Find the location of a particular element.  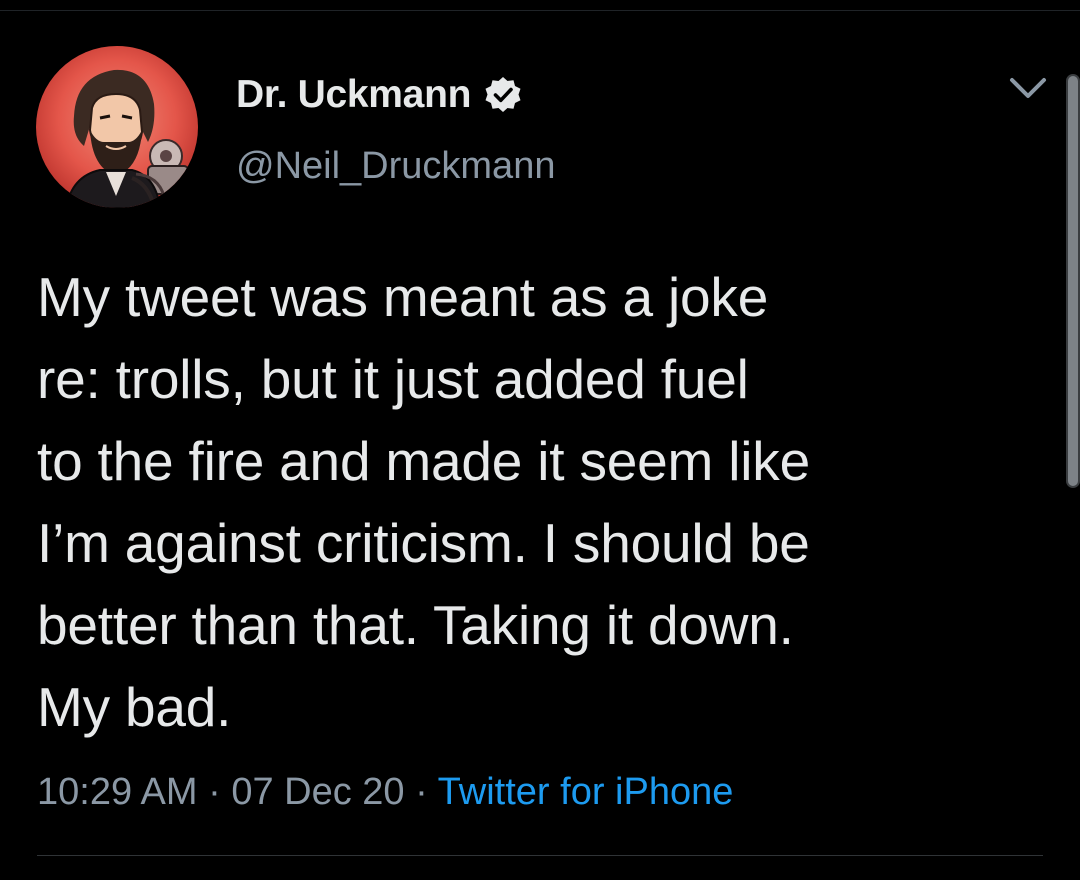

tweet-time: 10:29 AM is located at coordinates (117, 792).